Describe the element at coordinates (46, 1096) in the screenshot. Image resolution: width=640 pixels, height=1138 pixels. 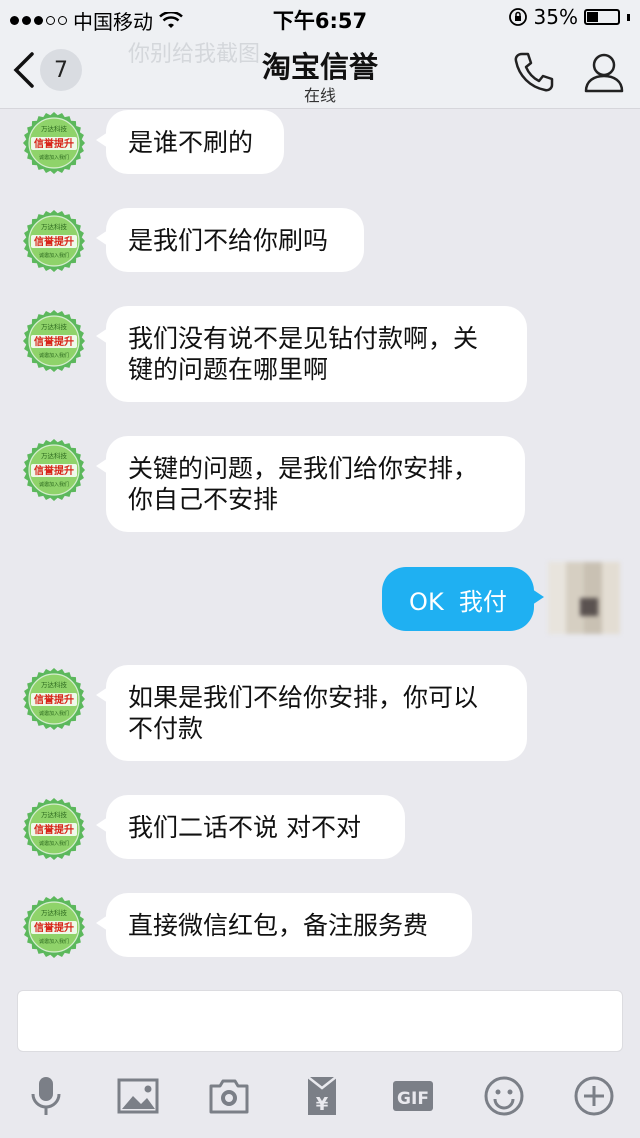
I see `mic-icon` at that location.